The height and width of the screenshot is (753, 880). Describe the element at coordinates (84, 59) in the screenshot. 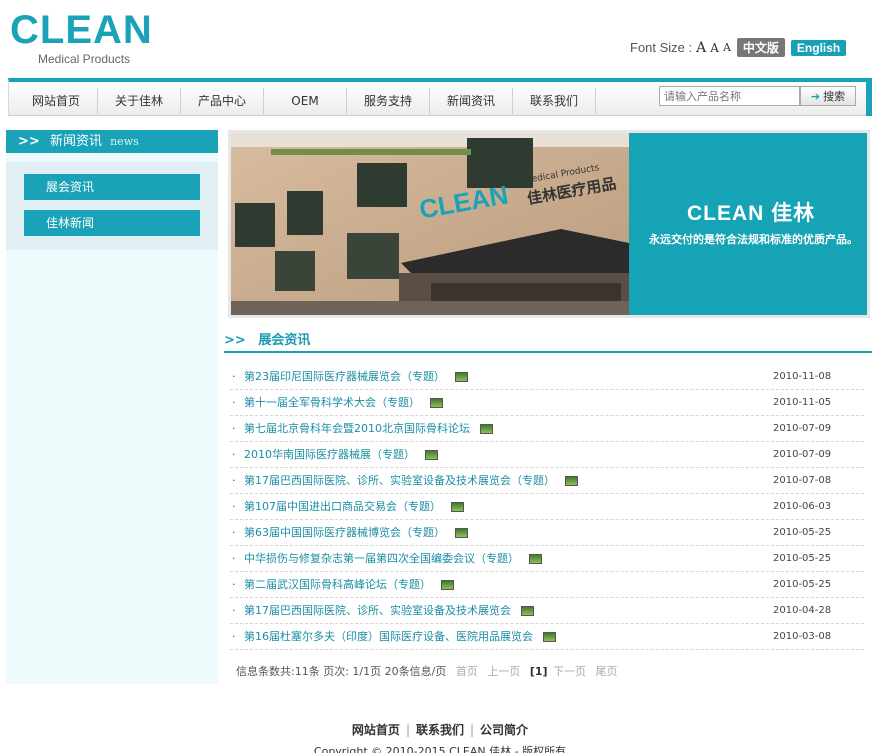

I see `logo-subtitle: Medical Products` at that location.